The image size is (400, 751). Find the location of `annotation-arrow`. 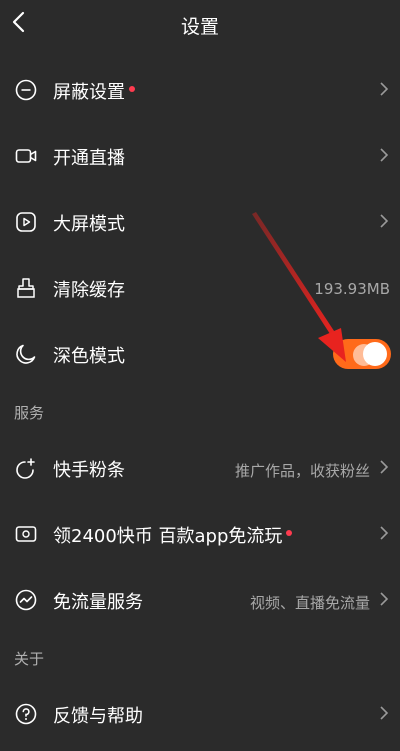

annotation-arrow is located at coordinates (299, 287).